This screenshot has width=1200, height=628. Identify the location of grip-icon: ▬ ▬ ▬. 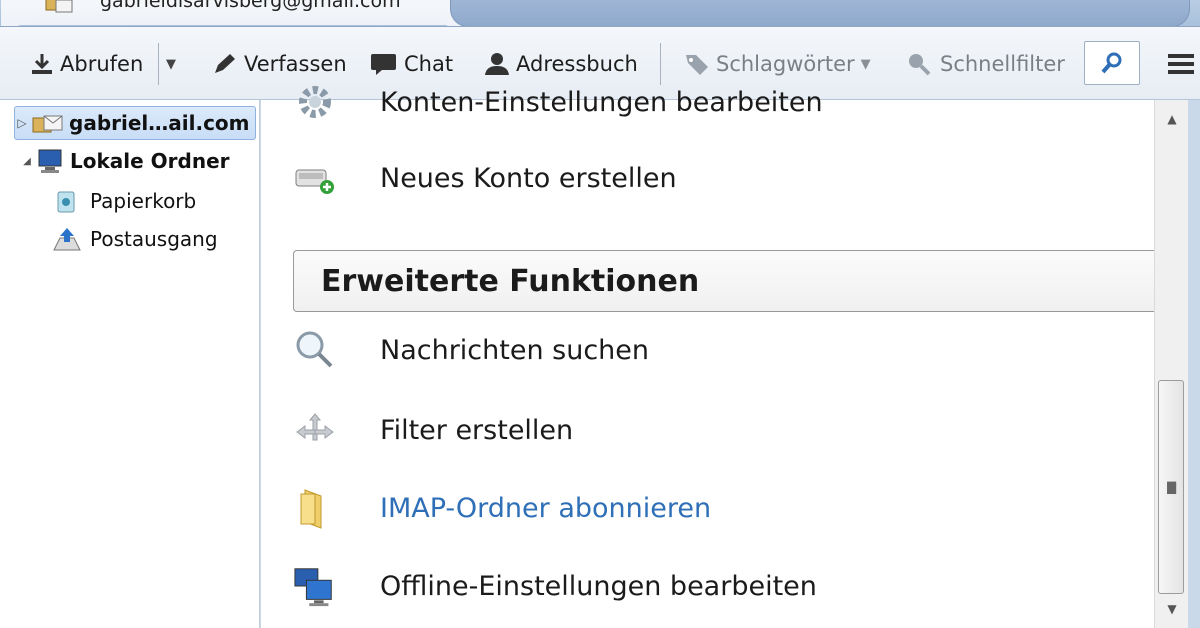
(1172, 487).